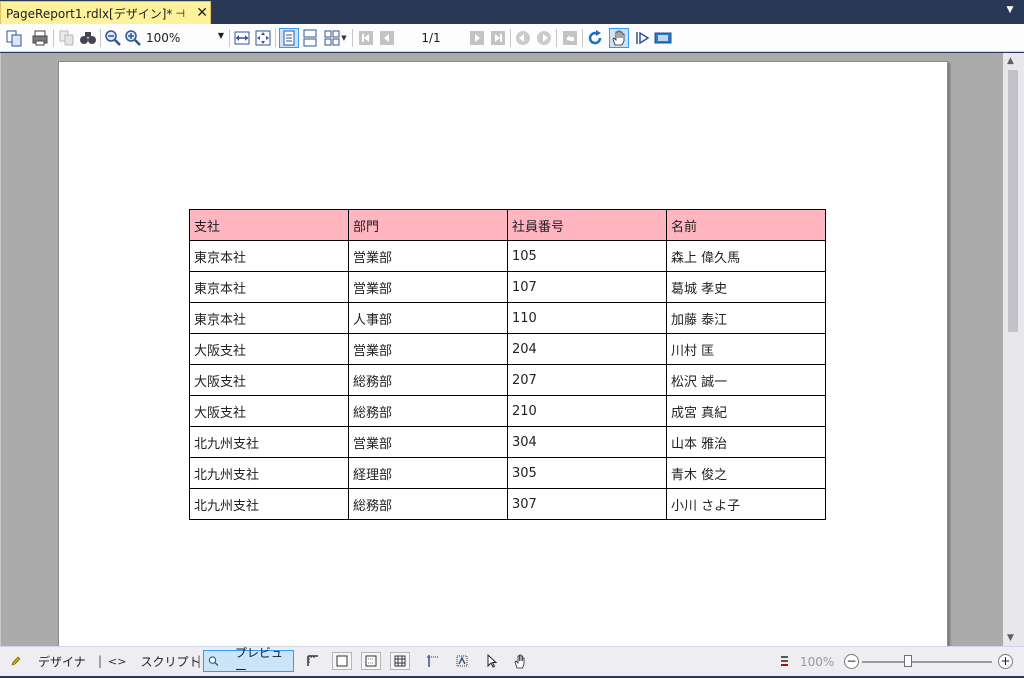 This screenshot has width=1024, height=678. I want to click on scrollbar-thumb, so click(1013, 201).